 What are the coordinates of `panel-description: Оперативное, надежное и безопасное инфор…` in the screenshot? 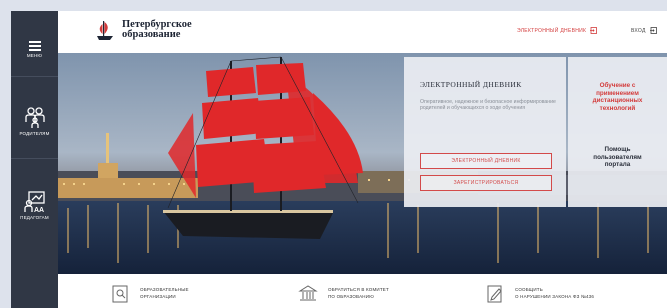 It's located at (488, 105).